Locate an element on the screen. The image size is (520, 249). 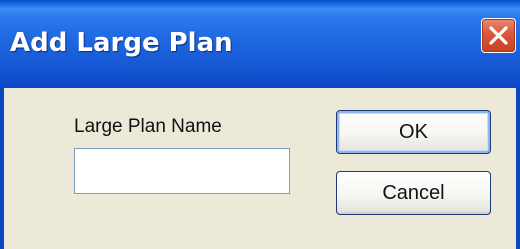
cancel-button: Cancel is located at coordinates (413, 193).